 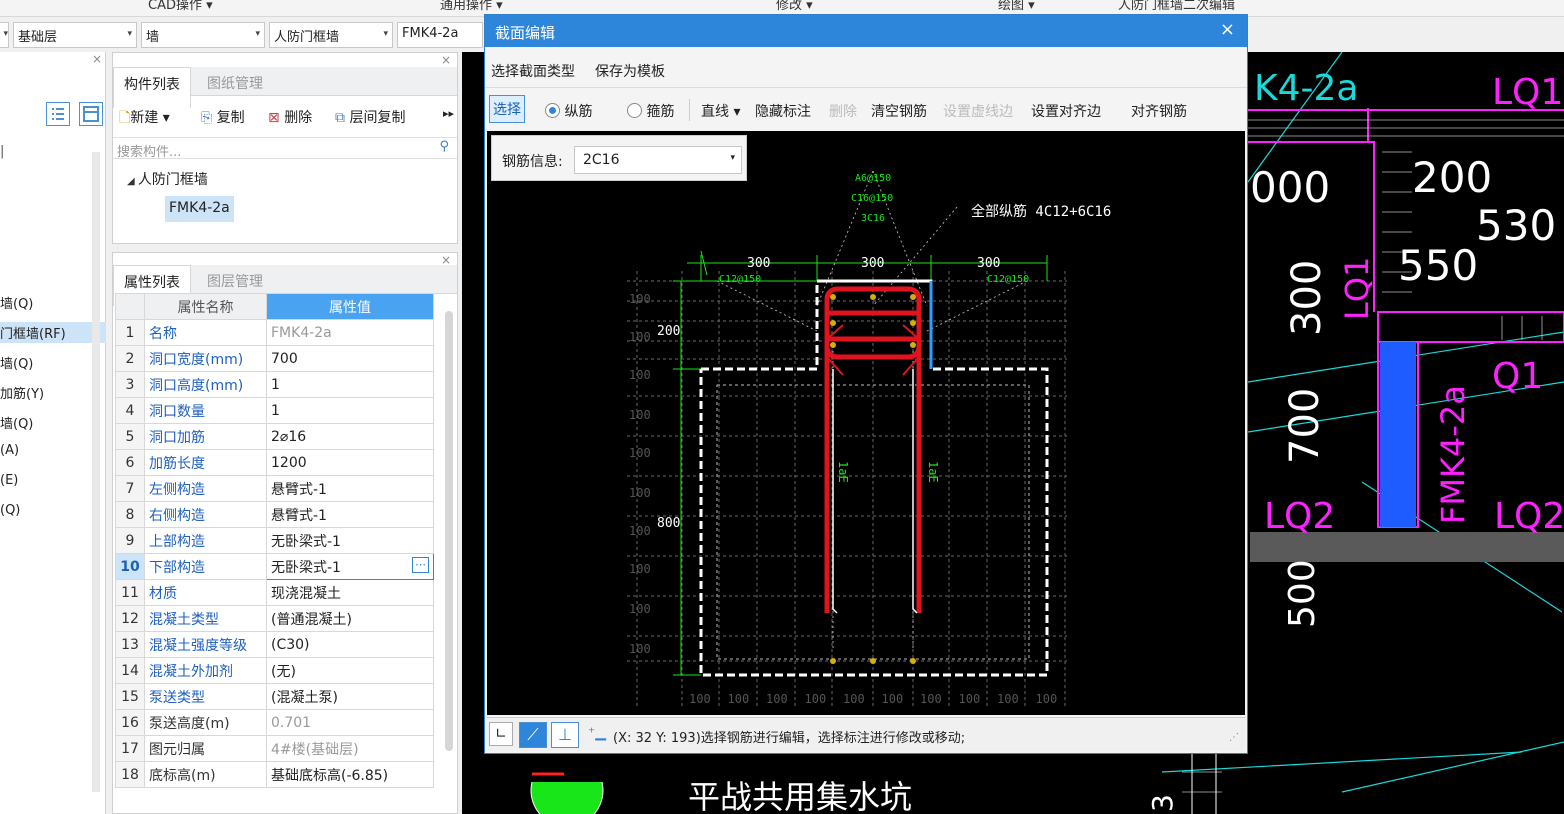 I want to click on property-value: 基础底标高(-6.85), so click(x=350, y=774).